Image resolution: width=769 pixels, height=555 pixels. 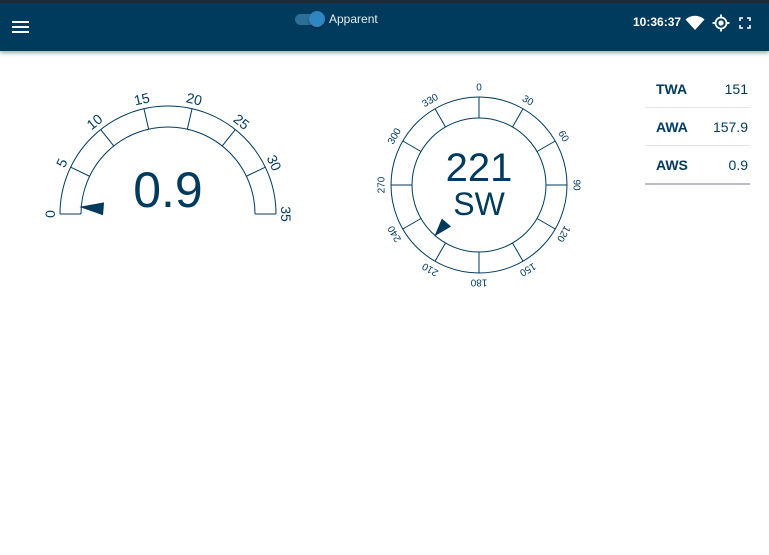 I want to click on aws-value: 0.9, so click(x=730, y=165).